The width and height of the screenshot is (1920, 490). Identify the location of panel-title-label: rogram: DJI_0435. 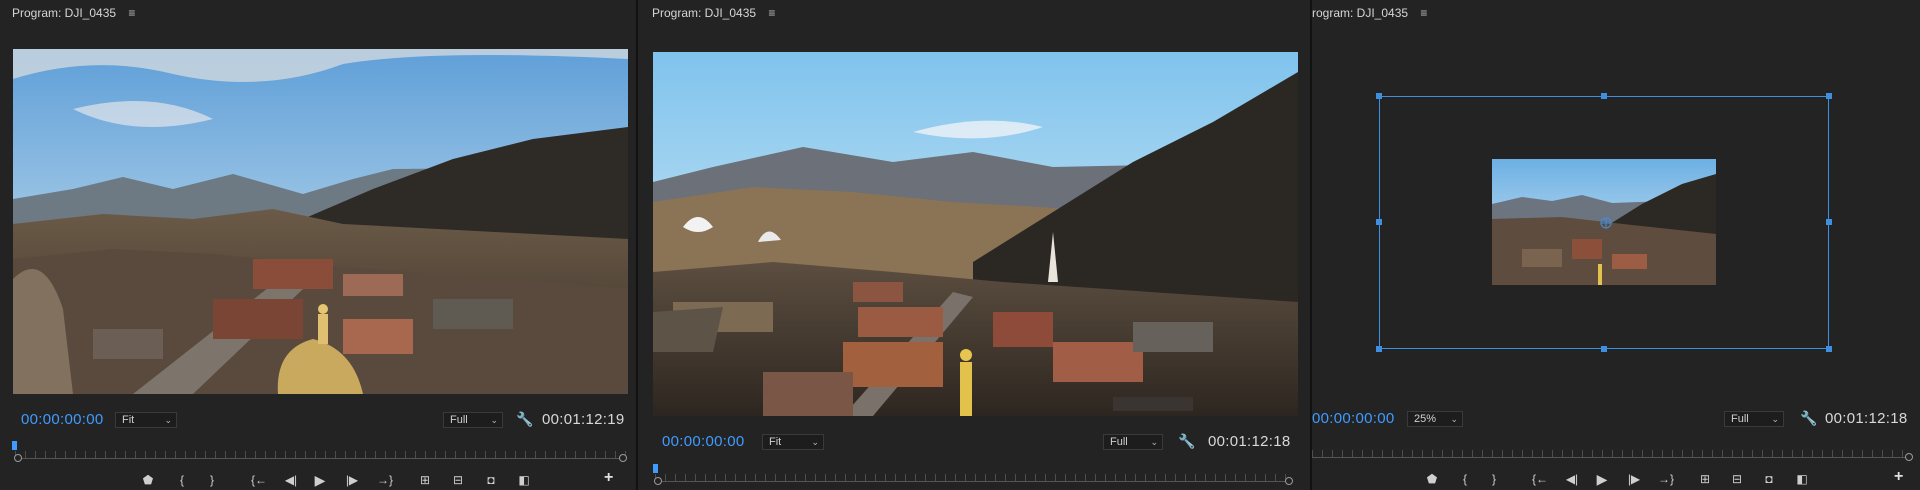
(1360, 13).